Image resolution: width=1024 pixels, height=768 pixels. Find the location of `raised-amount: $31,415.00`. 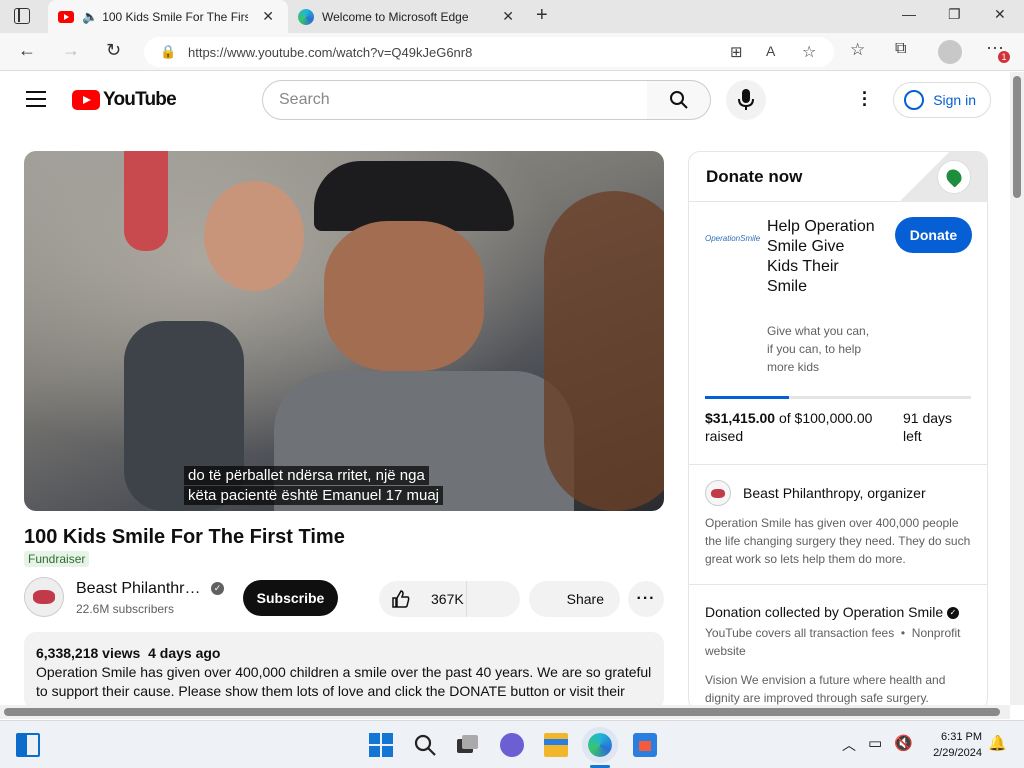

raised-amount: $31,415.00 is located at coordinates (740, 418).